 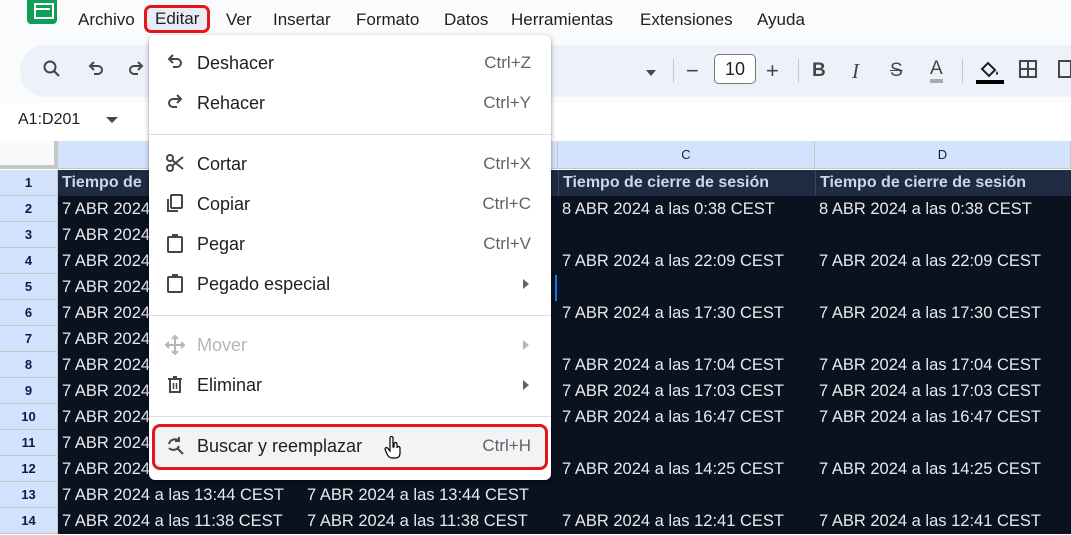 I want to click on row-header: 4, so click(x=29, y=261).